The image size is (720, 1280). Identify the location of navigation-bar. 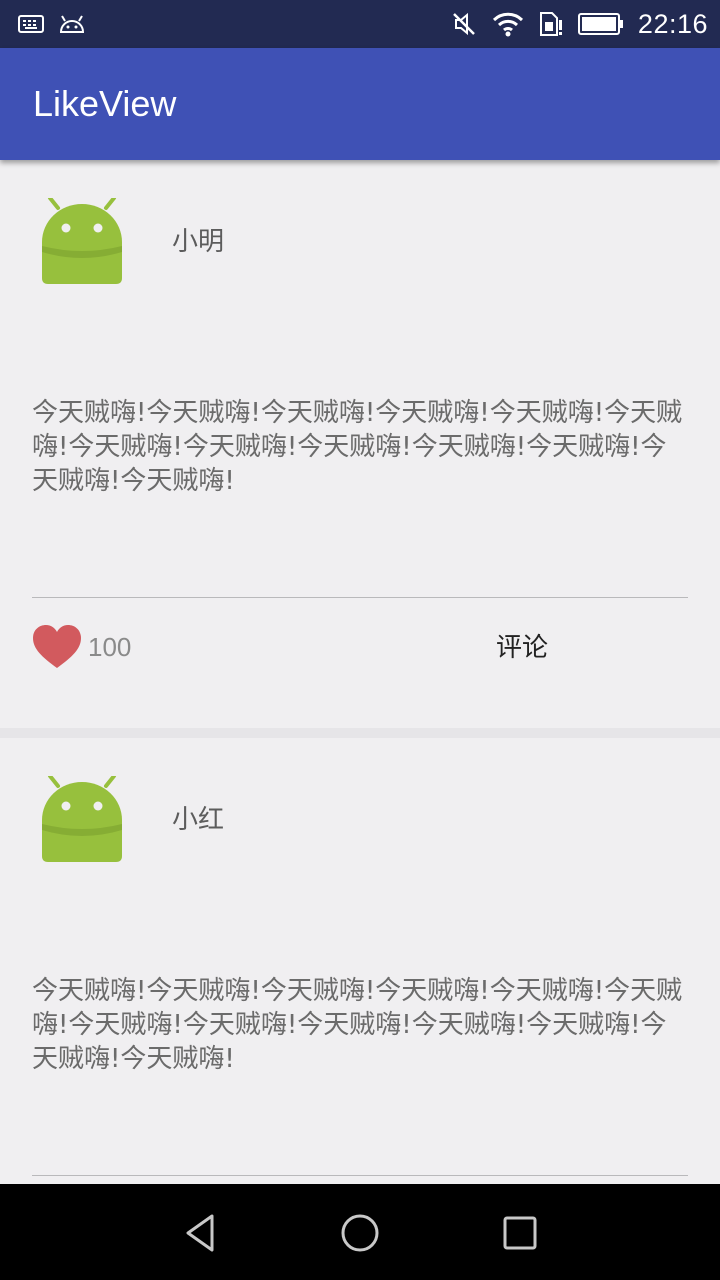
(360, 1232).